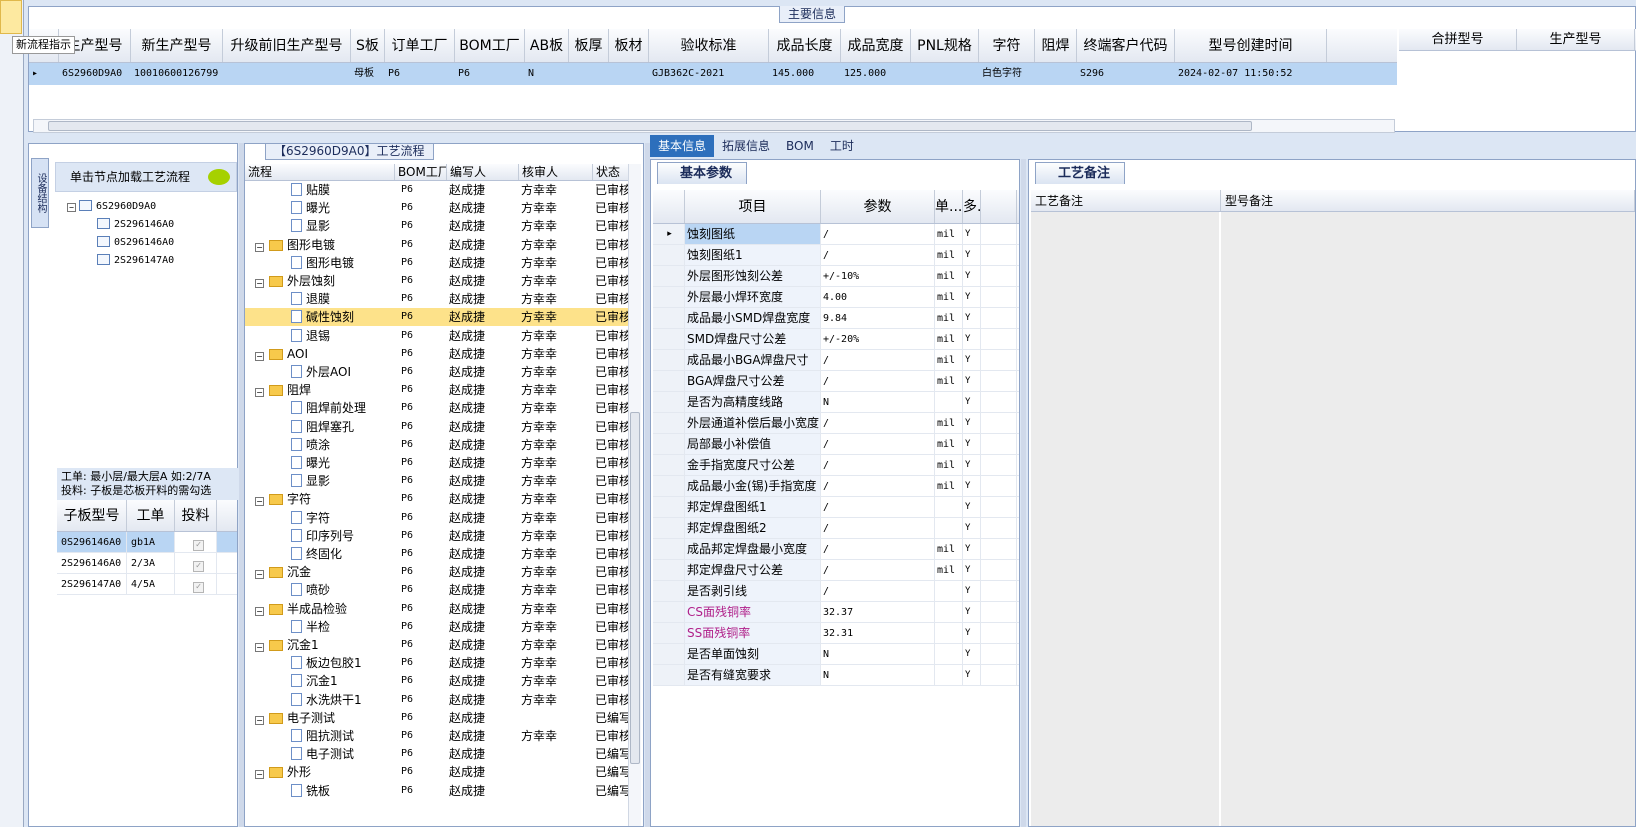 The width and height of the screenshot is (1636, 827). I want to click on flow-row: − AOI P6 赵成捷 方幸幸 已审核, so click(437, 354).